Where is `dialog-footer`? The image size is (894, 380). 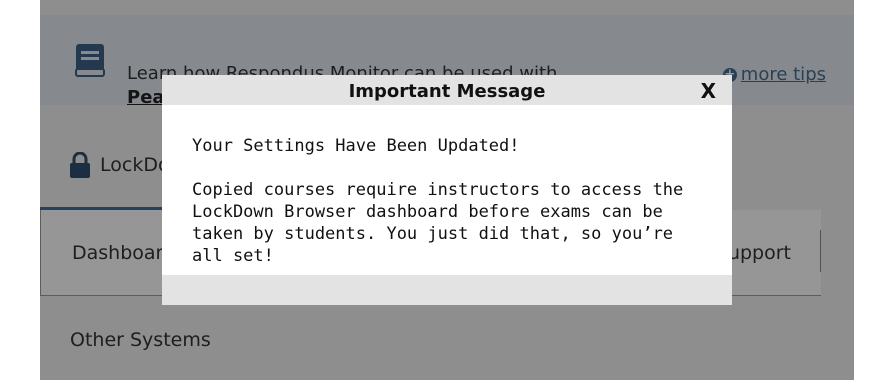
dialog-footer is located at coordinates (447, 290).